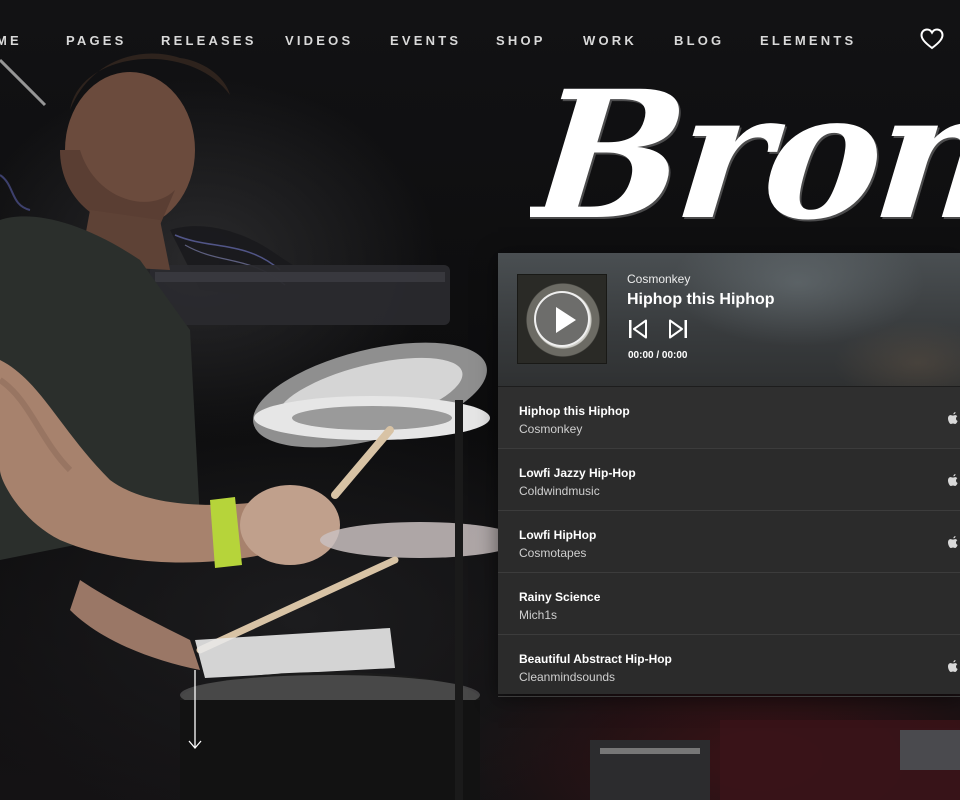 The width and height of the screenshot is (960, 800). What do you see at coordinates (658, 355) in the screenshot?
I see `playback-time: 00:00 / 00:00` at bounding box center [658, 355].